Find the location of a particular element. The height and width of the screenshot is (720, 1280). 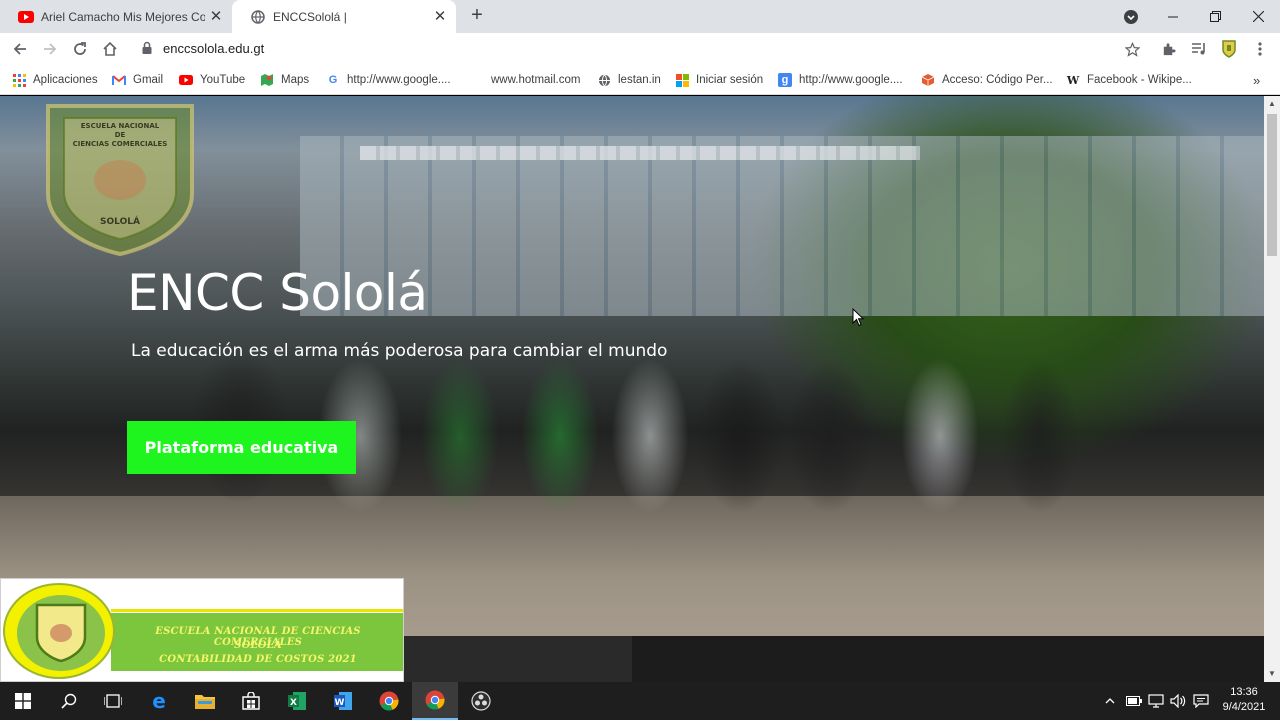

battery-icon is located at coordinates (1134, 701).